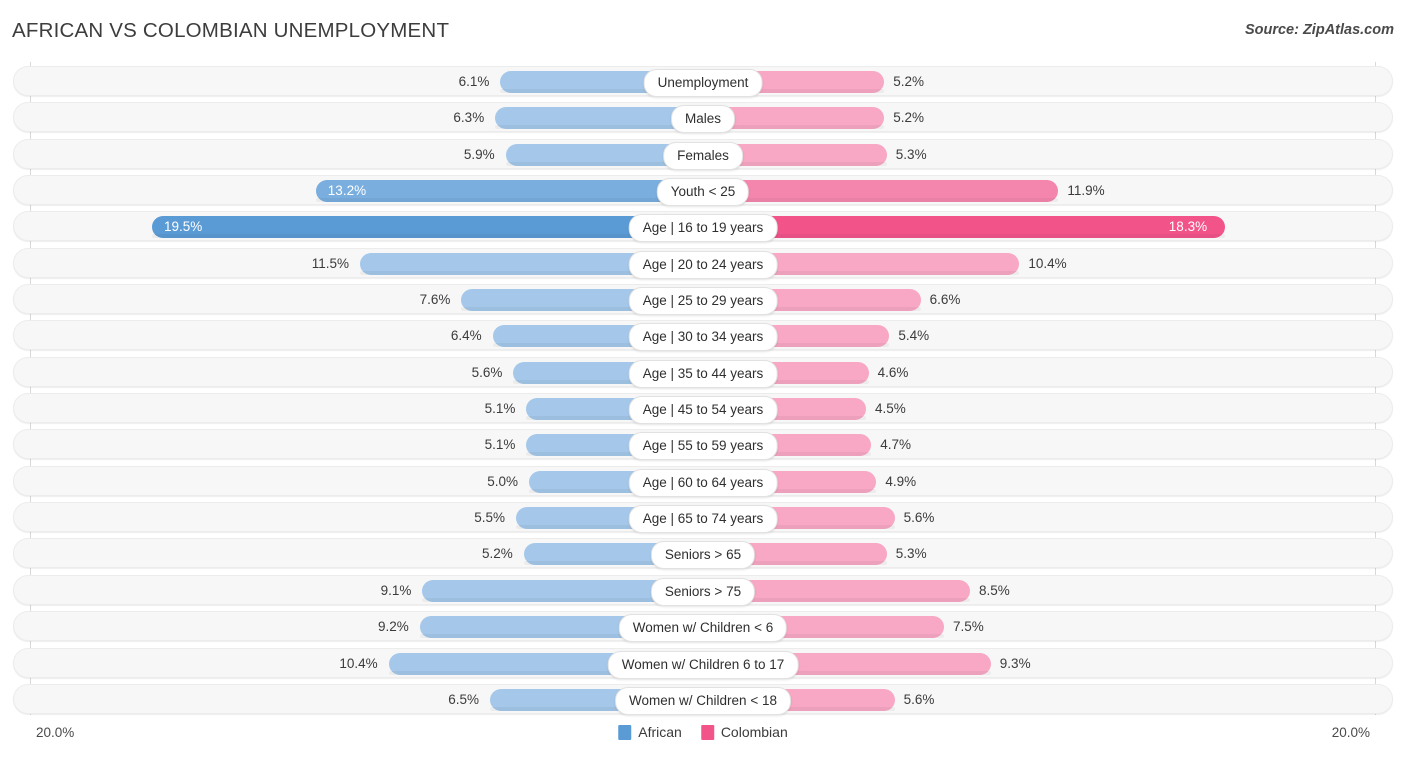  I want to click on row-category-label: Seniors > 75, so click(703, 591).